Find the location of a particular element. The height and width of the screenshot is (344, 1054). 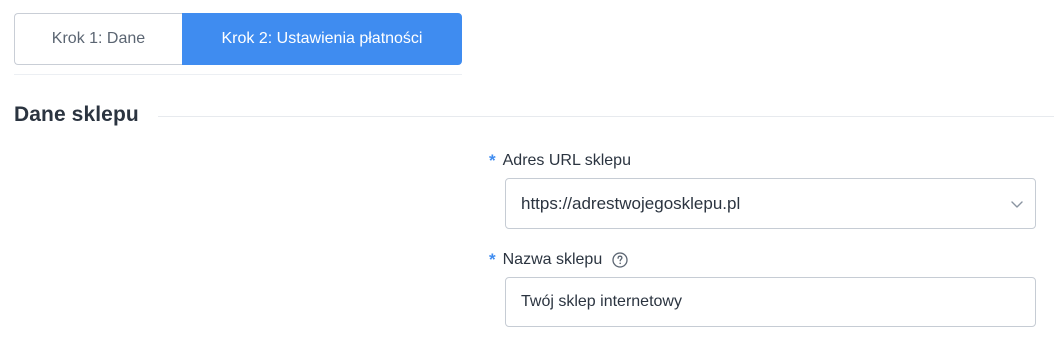

tab-step-2-label: Krok 2: Ustawienia płatności is located at coordinates (322, 38).